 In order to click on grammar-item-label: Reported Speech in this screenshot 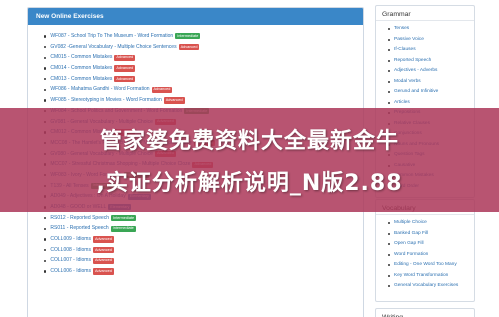, I will do `click(413, 60)`.